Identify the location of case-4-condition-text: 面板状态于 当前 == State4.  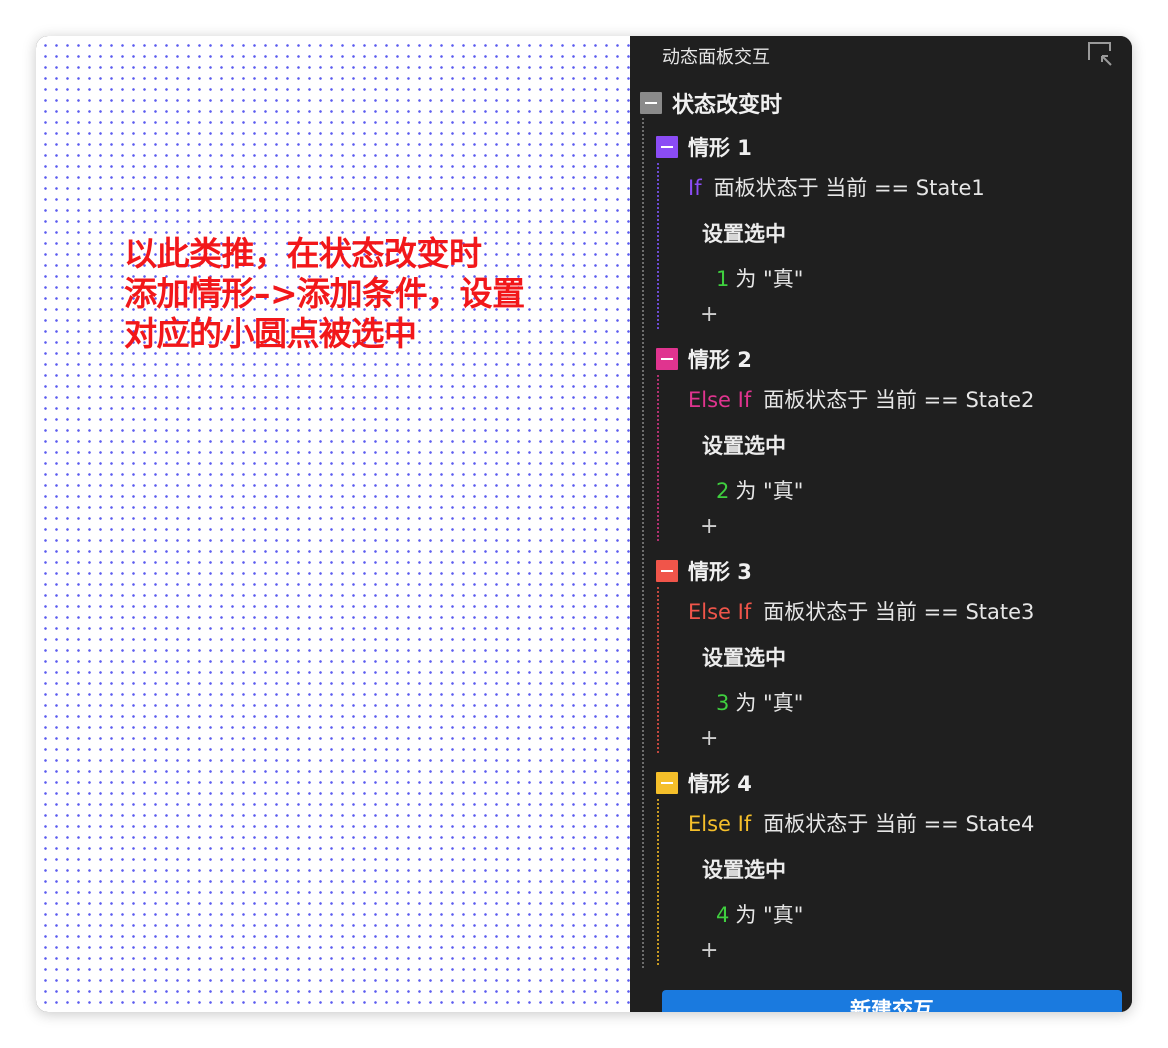
(899, 824).